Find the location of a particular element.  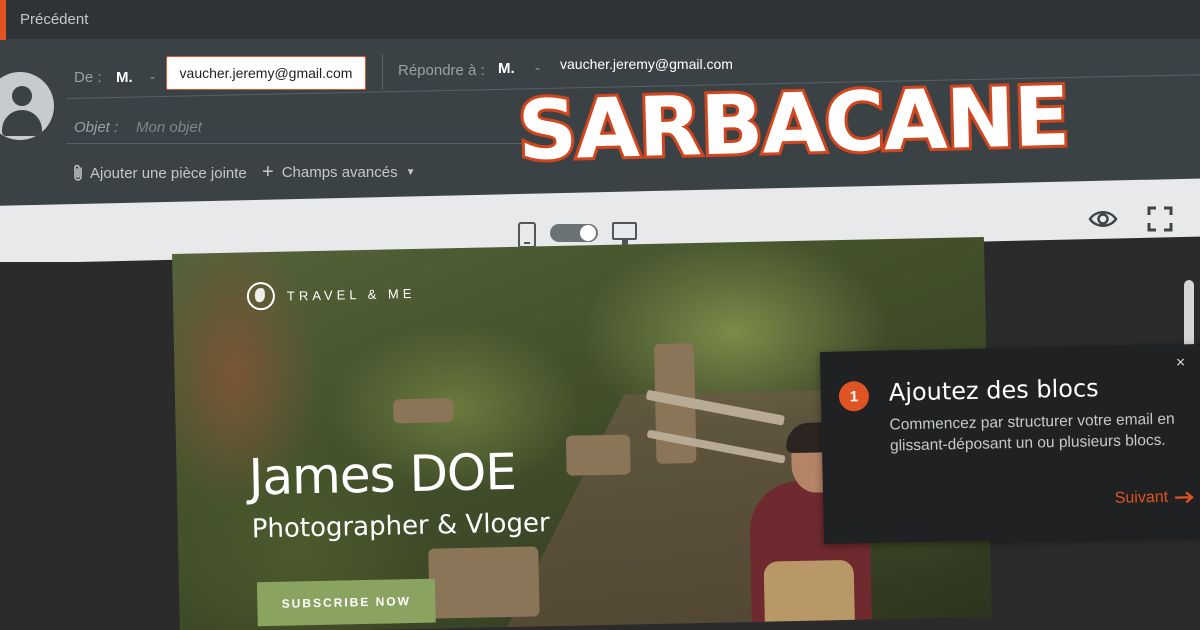

advanced-fields-label: Champs avancés is located at coordinates (339, 172).